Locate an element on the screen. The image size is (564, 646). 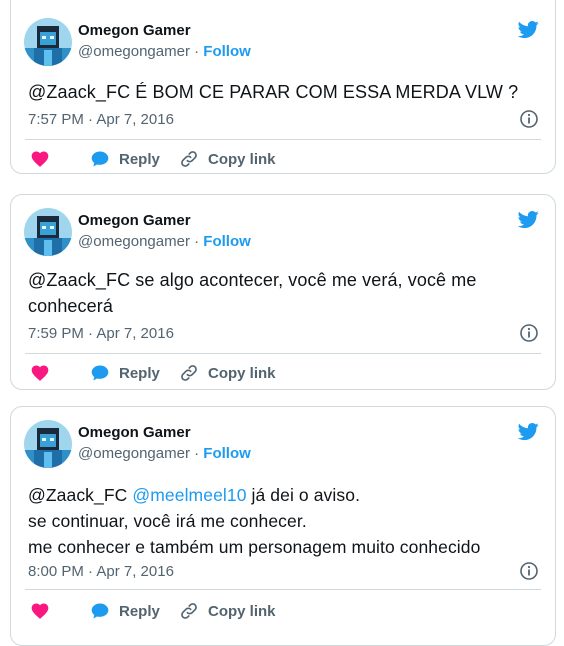
tweet-timestamp: 7:59 PM · Apr 7, 2016 is located at coordinates (101, 333).